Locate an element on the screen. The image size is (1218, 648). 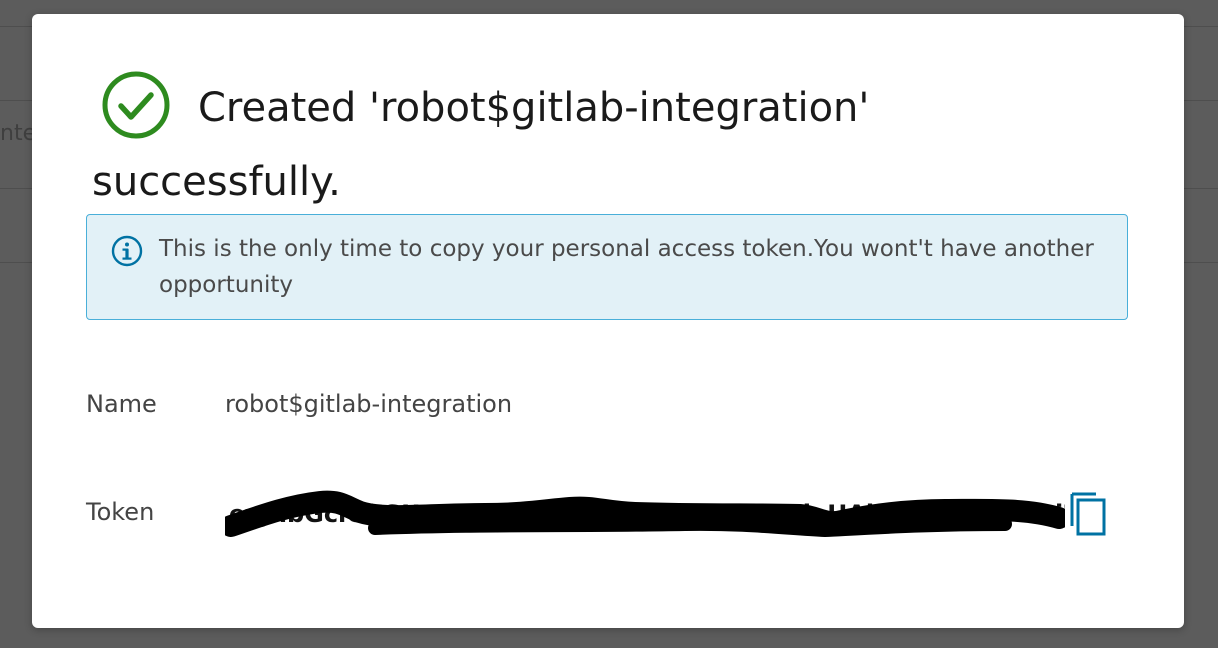
info-circle-icon is located at coordinates (127, 251).